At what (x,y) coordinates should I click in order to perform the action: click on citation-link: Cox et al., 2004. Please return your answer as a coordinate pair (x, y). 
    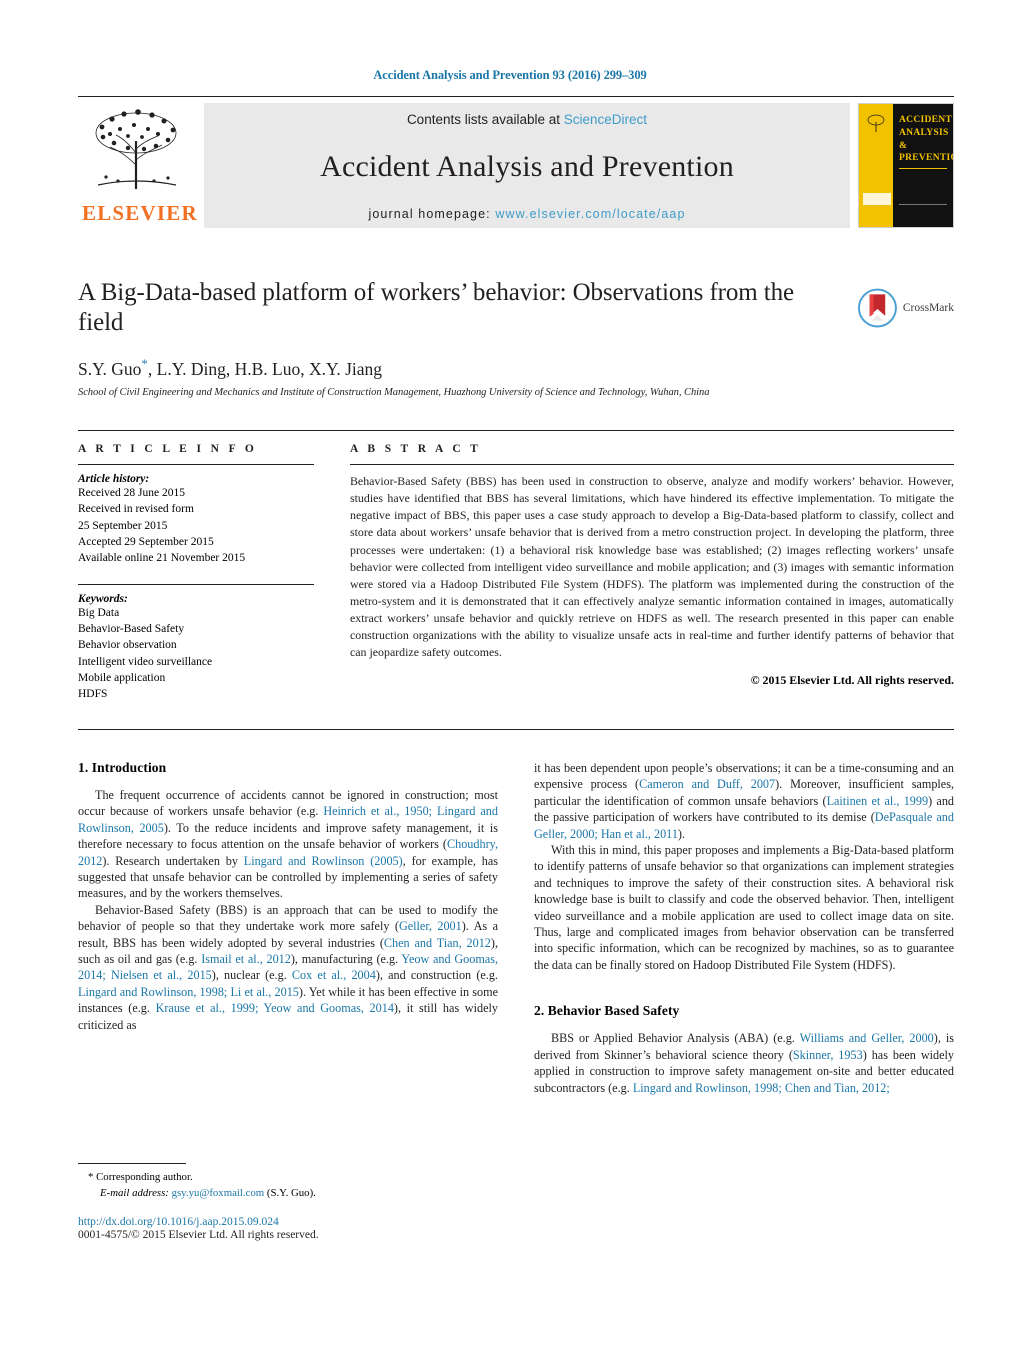
    Looking at the image, I should click on (334, 975).